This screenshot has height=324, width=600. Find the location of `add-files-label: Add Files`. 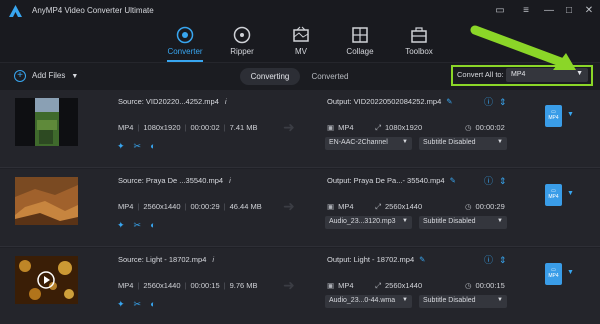

add-files-label: Add Files is located at coordinates (49, 76).